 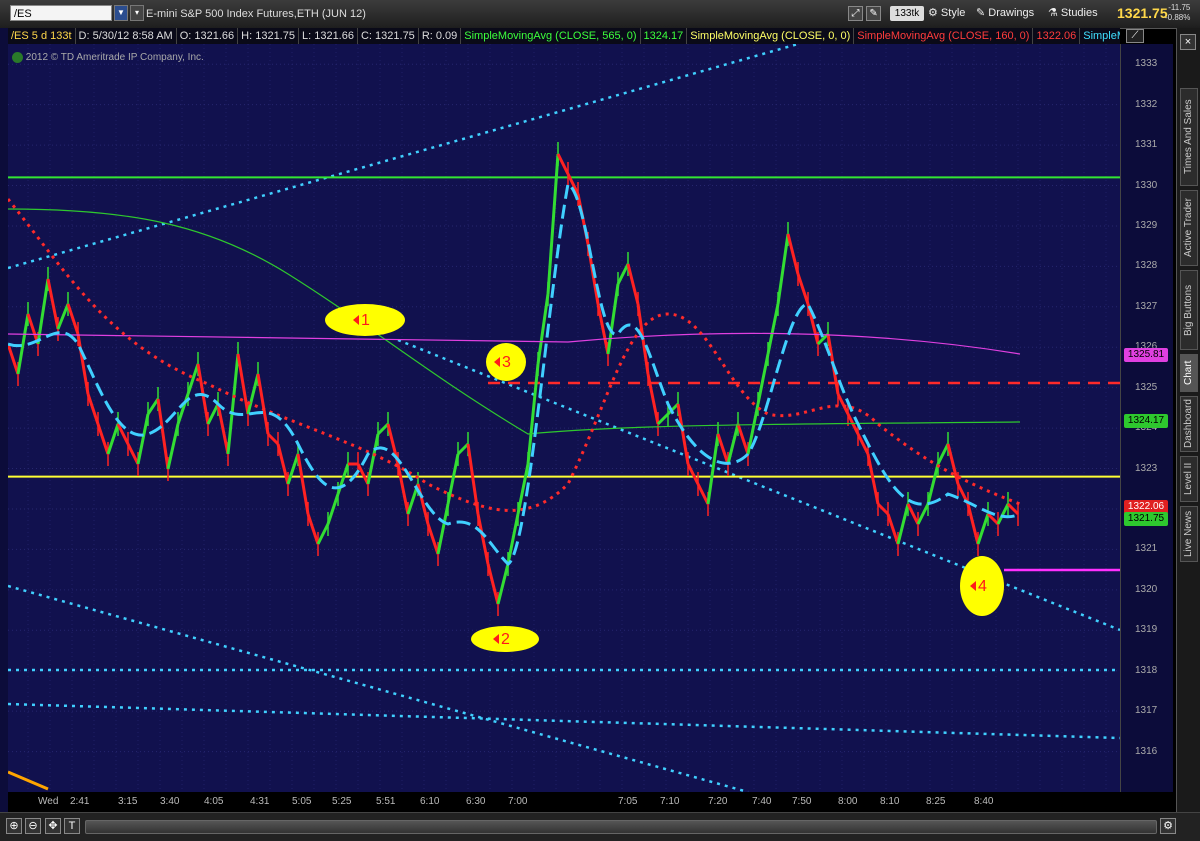 What do you see at coordinates (946, 13) in the screenshot?
I see `style-button: ⚙ Style` at bounding box center [946, 13].